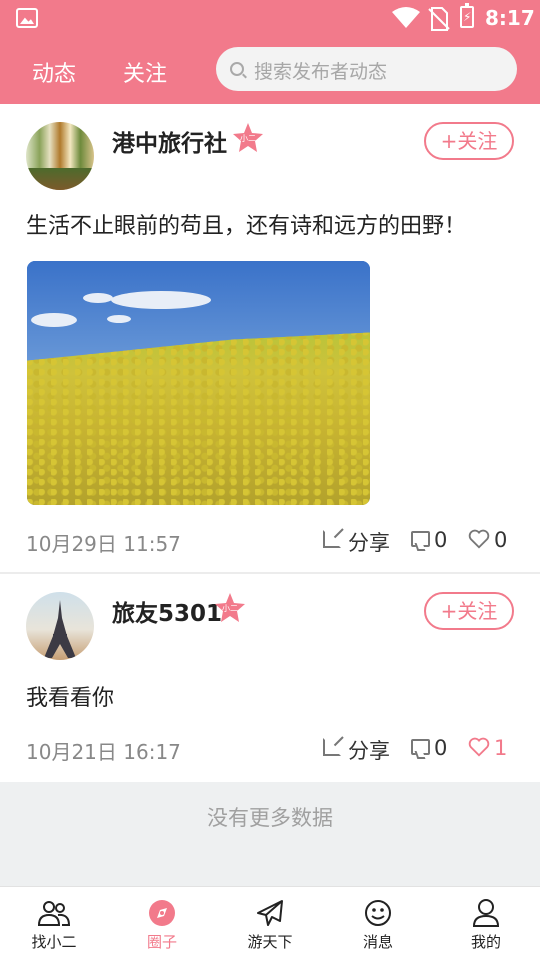  Describe the element at coordinates (270, 913) in the screenshot. I see `airplane-icon` at that location.